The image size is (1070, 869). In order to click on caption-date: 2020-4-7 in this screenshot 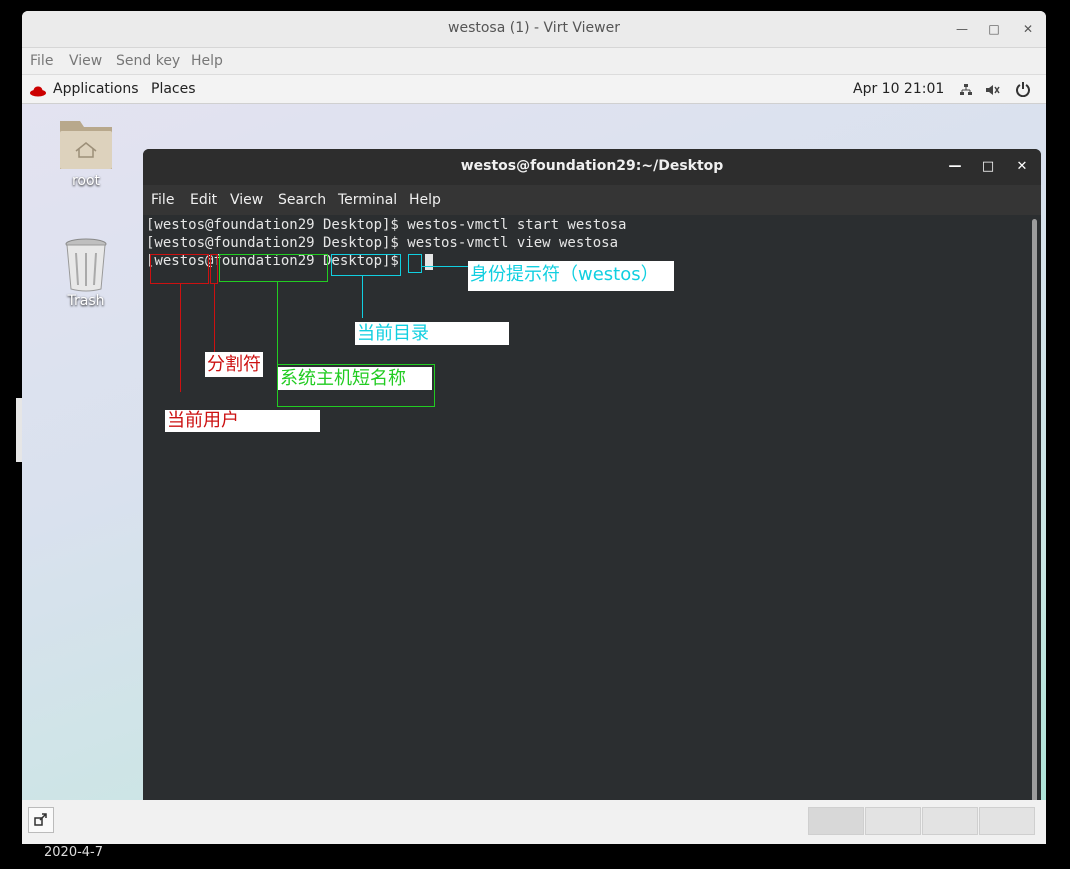, I will do `click(74, 852)`.